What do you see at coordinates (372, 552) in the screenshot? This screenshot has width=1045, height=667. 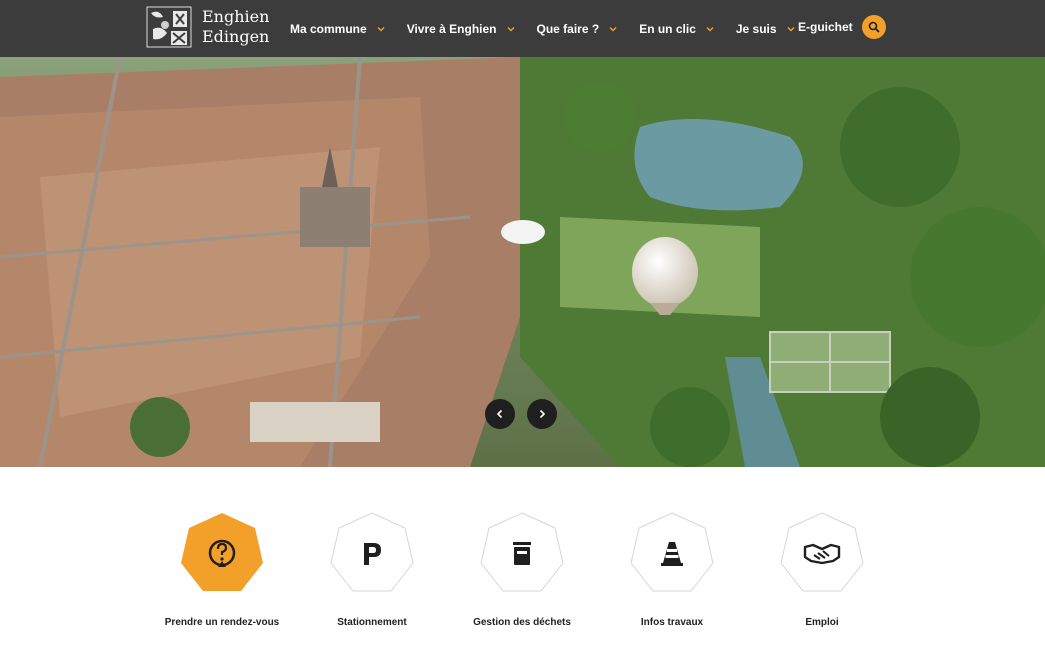 I see `parking-icon` at bounding box center [372, 552].